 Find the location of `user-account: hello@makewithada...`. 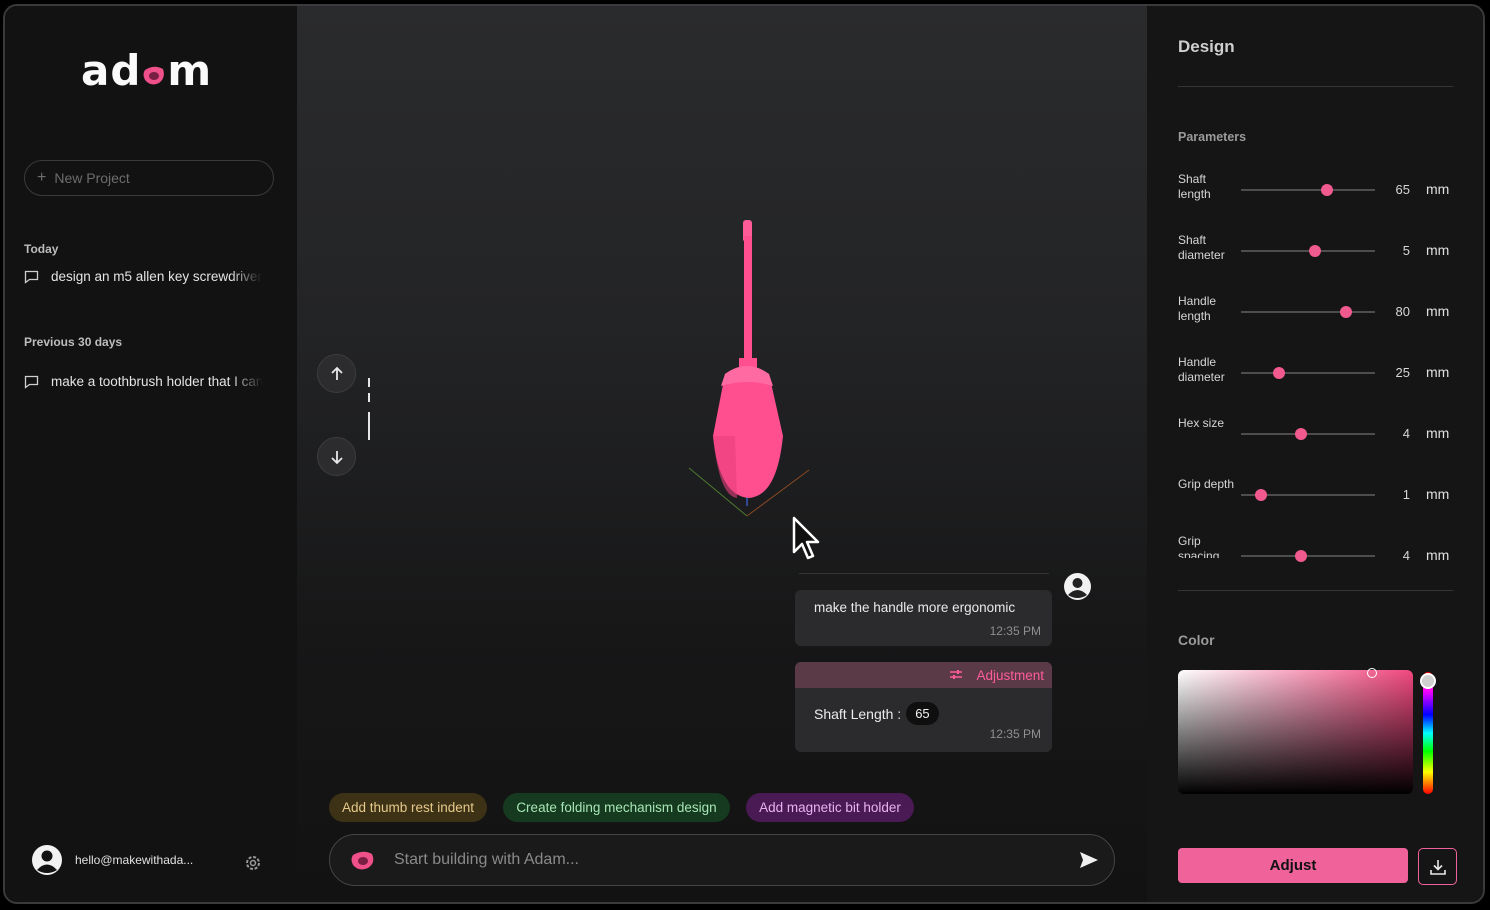

user-account: hello@makewithada... is located at coordinates (115, 860).